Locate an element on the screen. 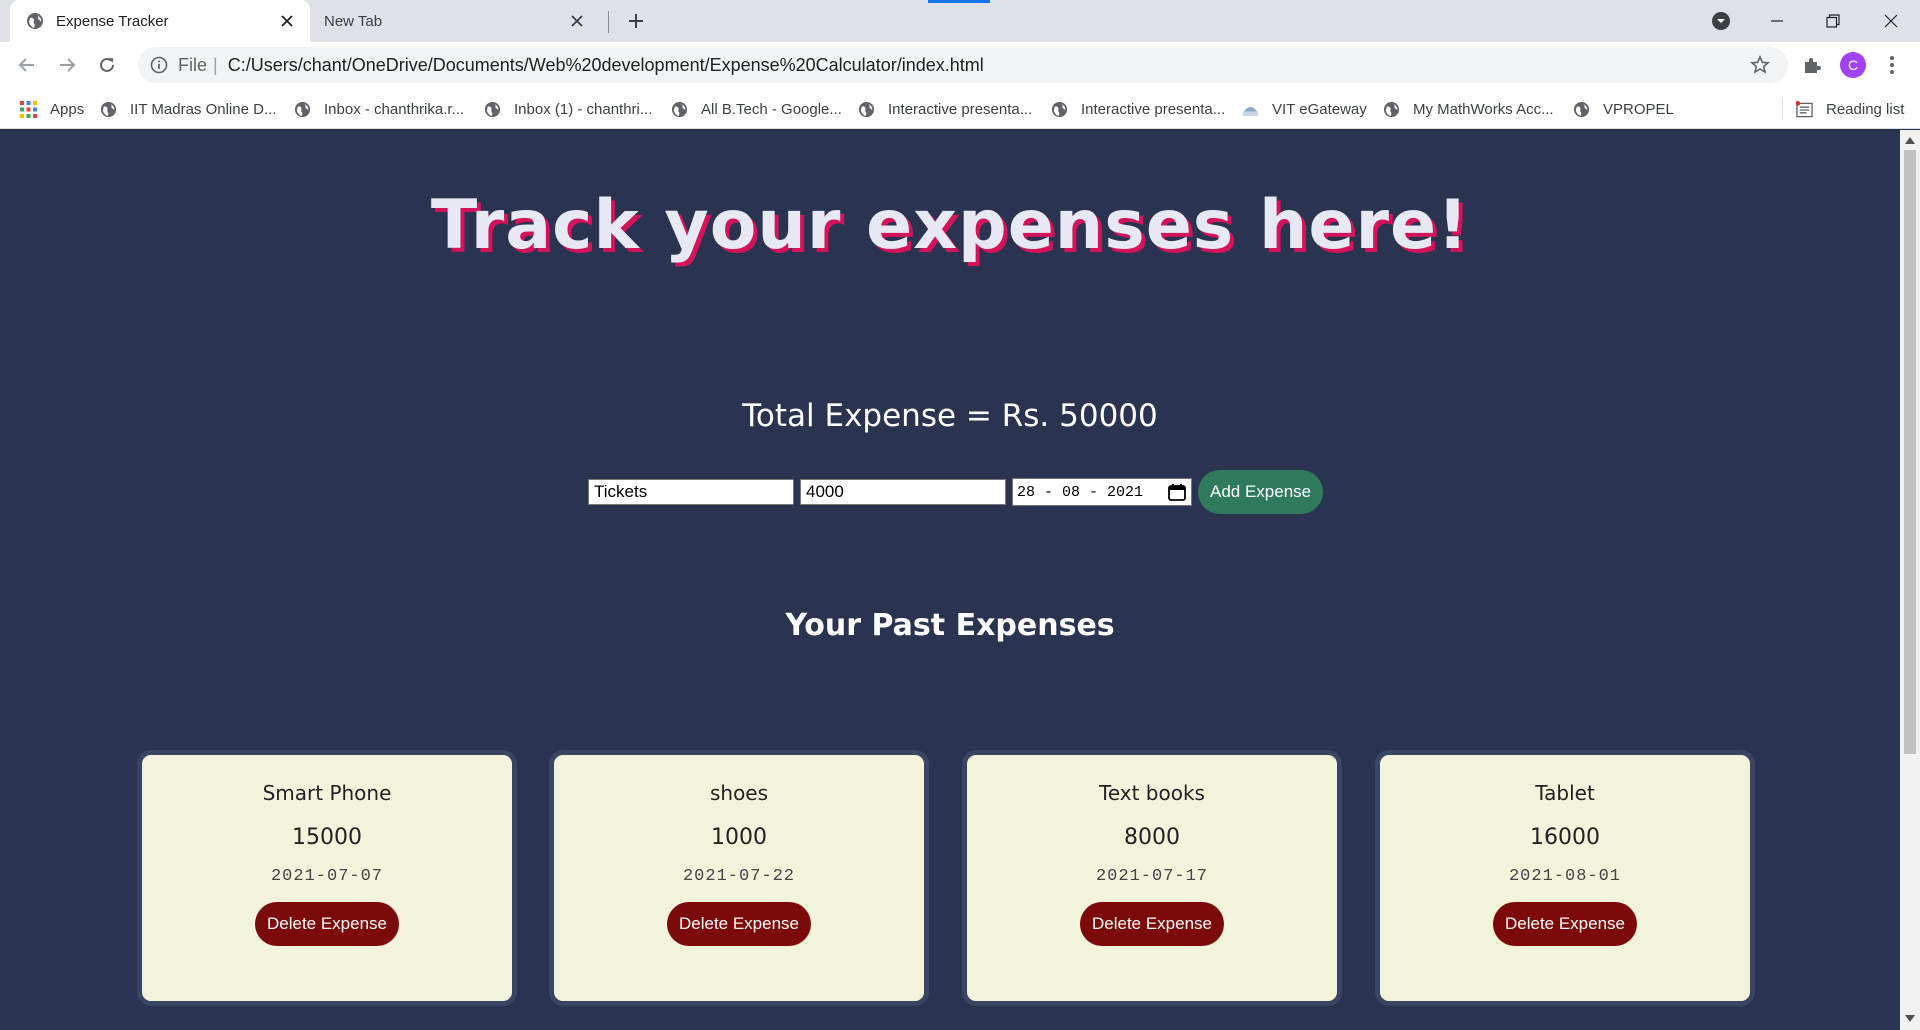 The width and height of the screenshot is (1920, 1030). browser-menu-button is located at coordinates (1892, 65).